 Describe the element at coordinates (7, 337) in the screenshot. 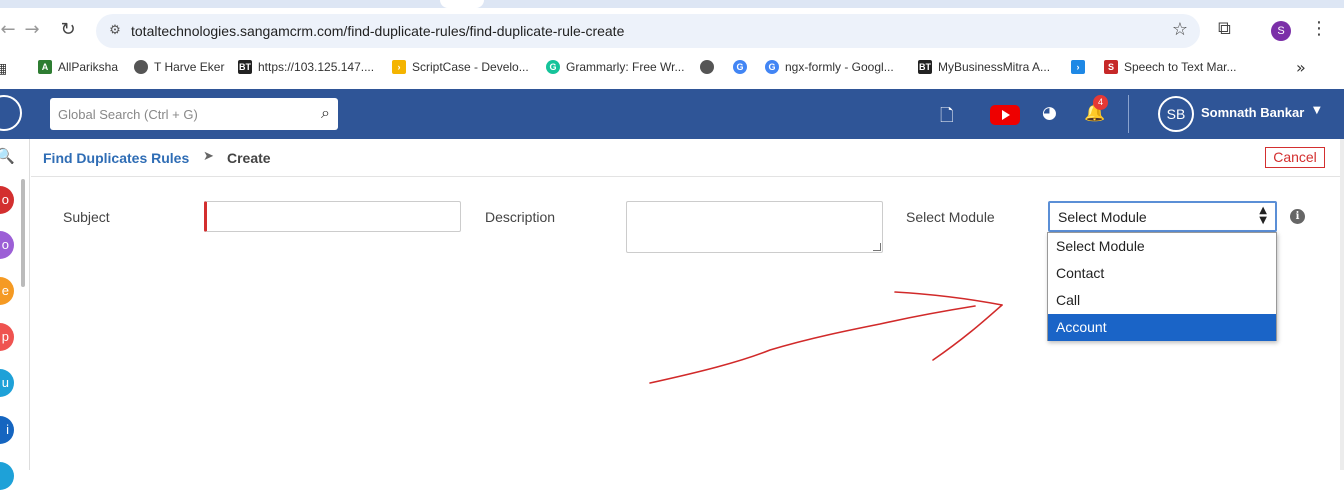

I see `rail-item: p` at that location.